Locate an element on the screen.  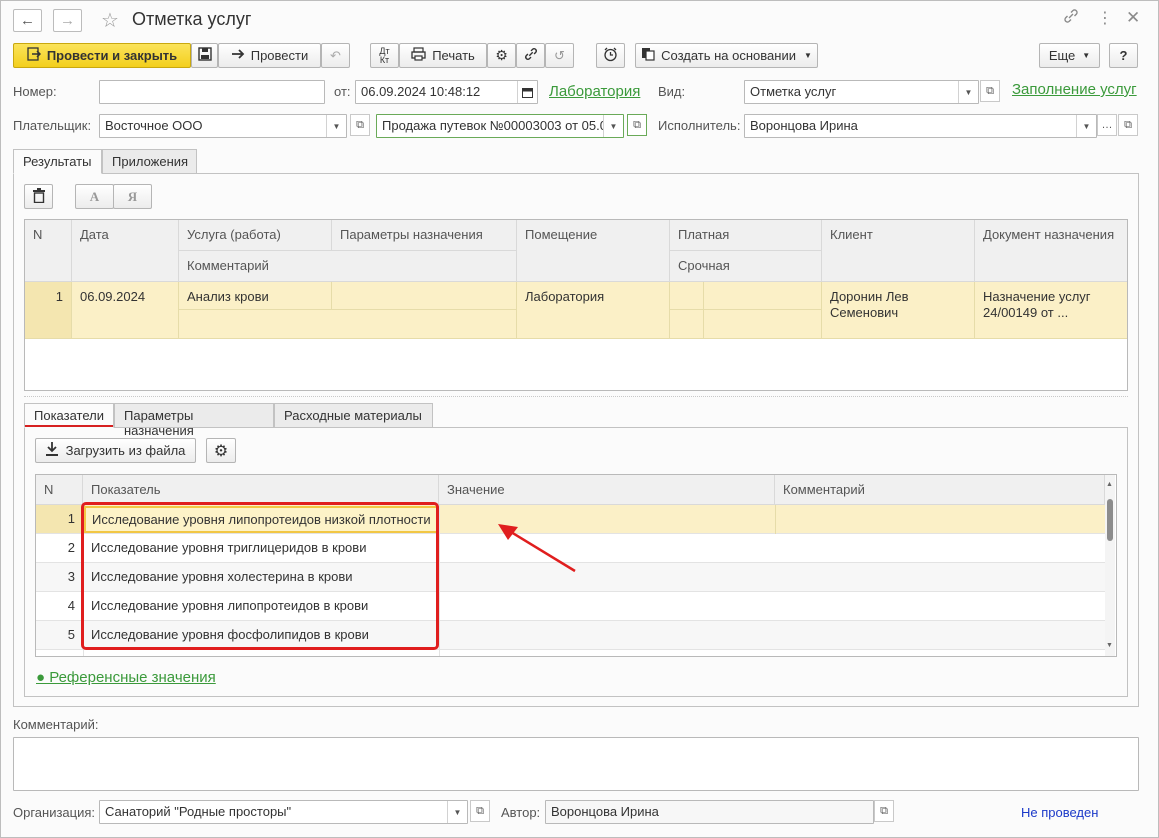
gear-icon: ⚙ is located at coordinates (221, 451).